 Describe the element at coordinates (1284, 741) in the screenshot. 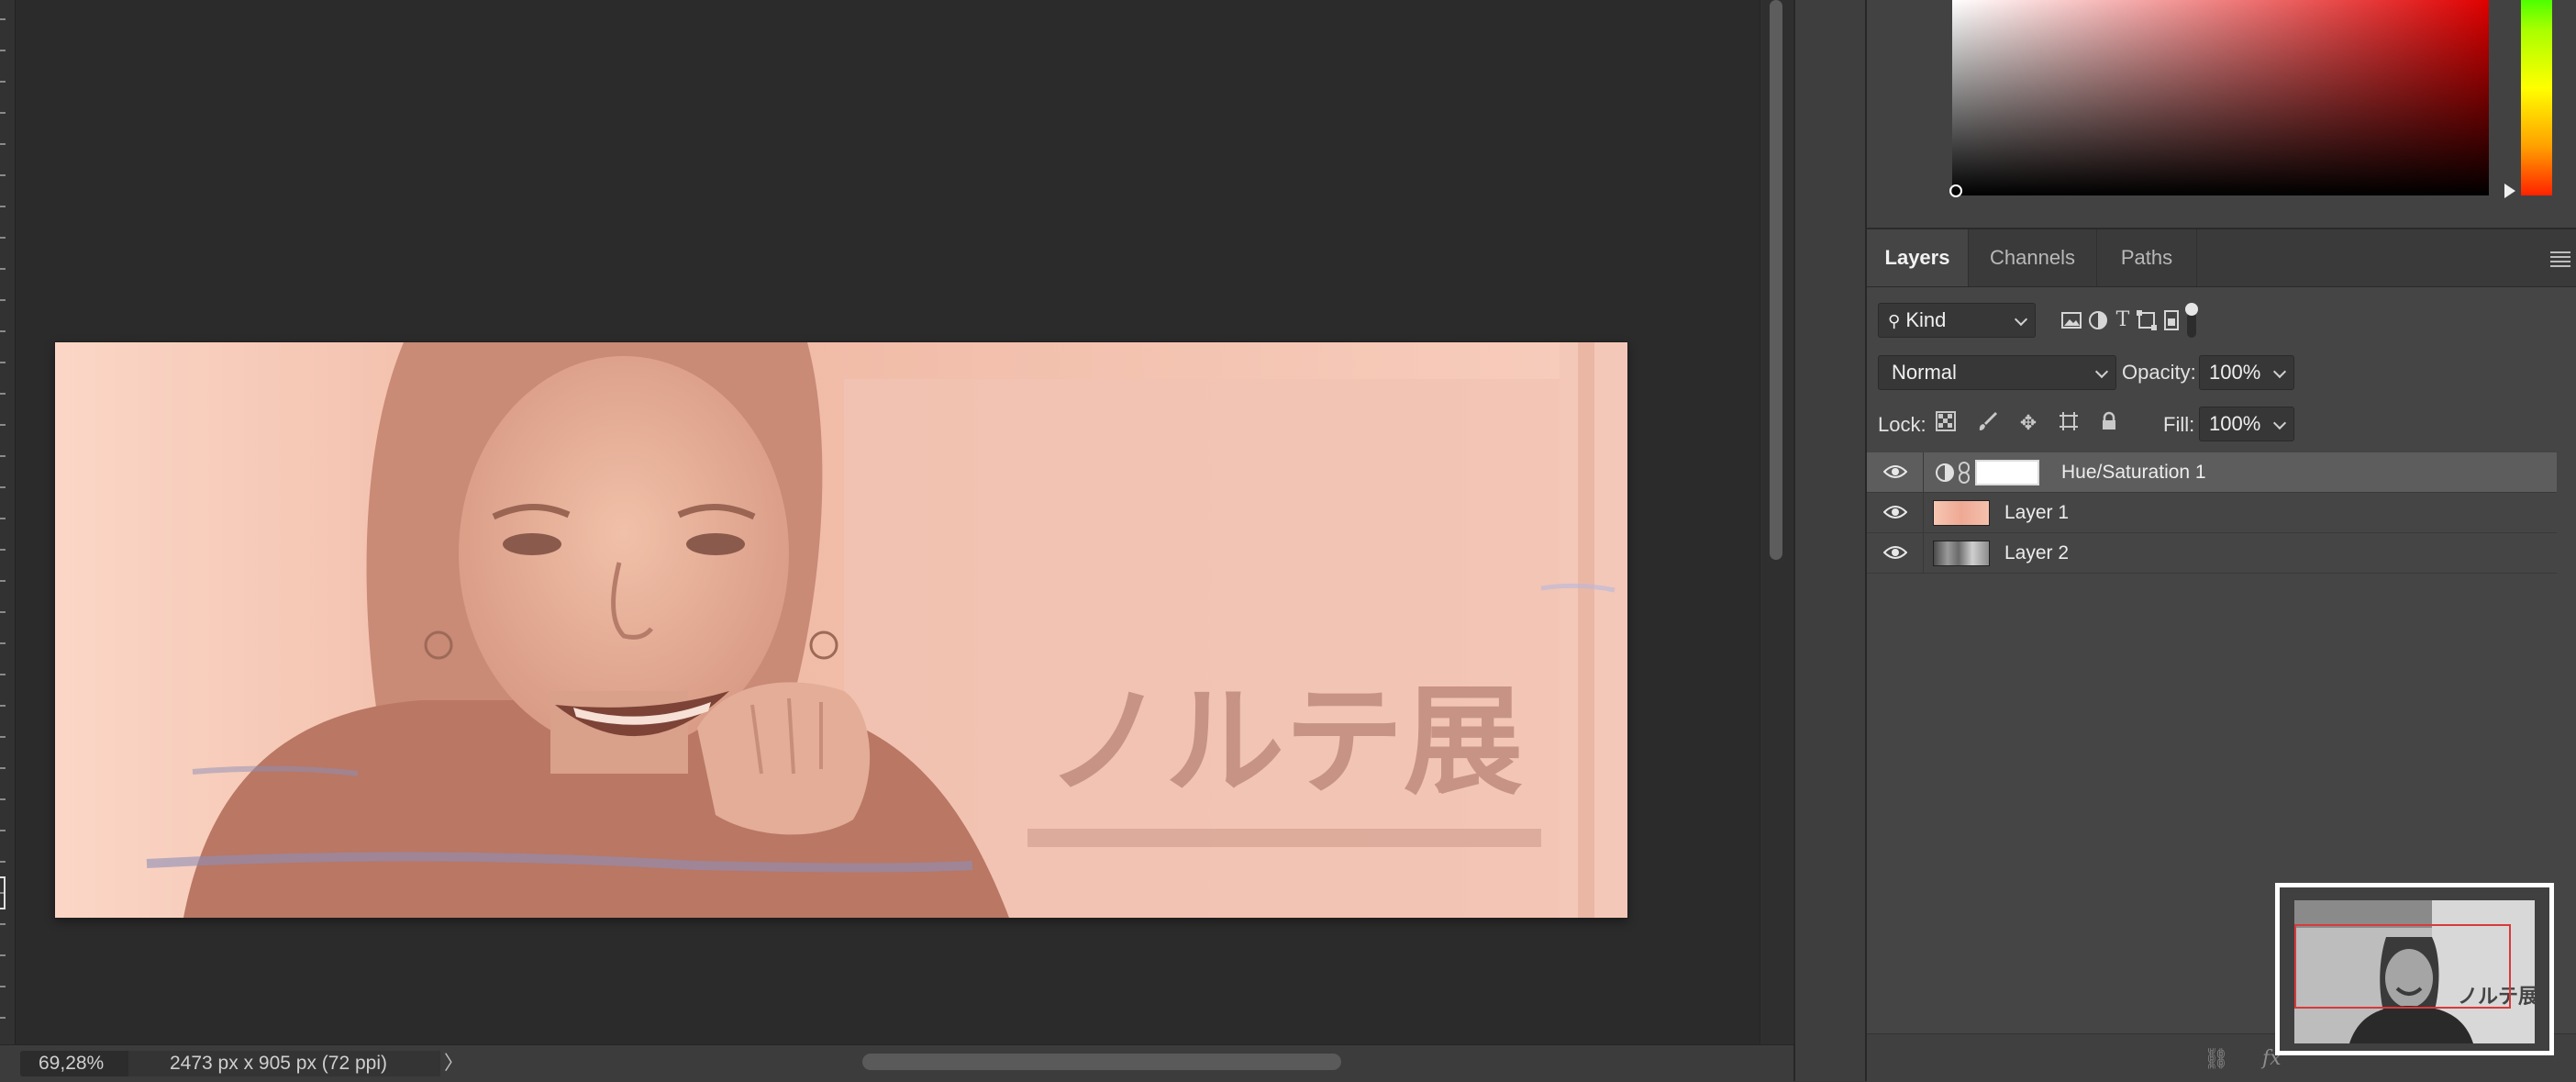

I see `poster-text: ノルテ展` at that location.